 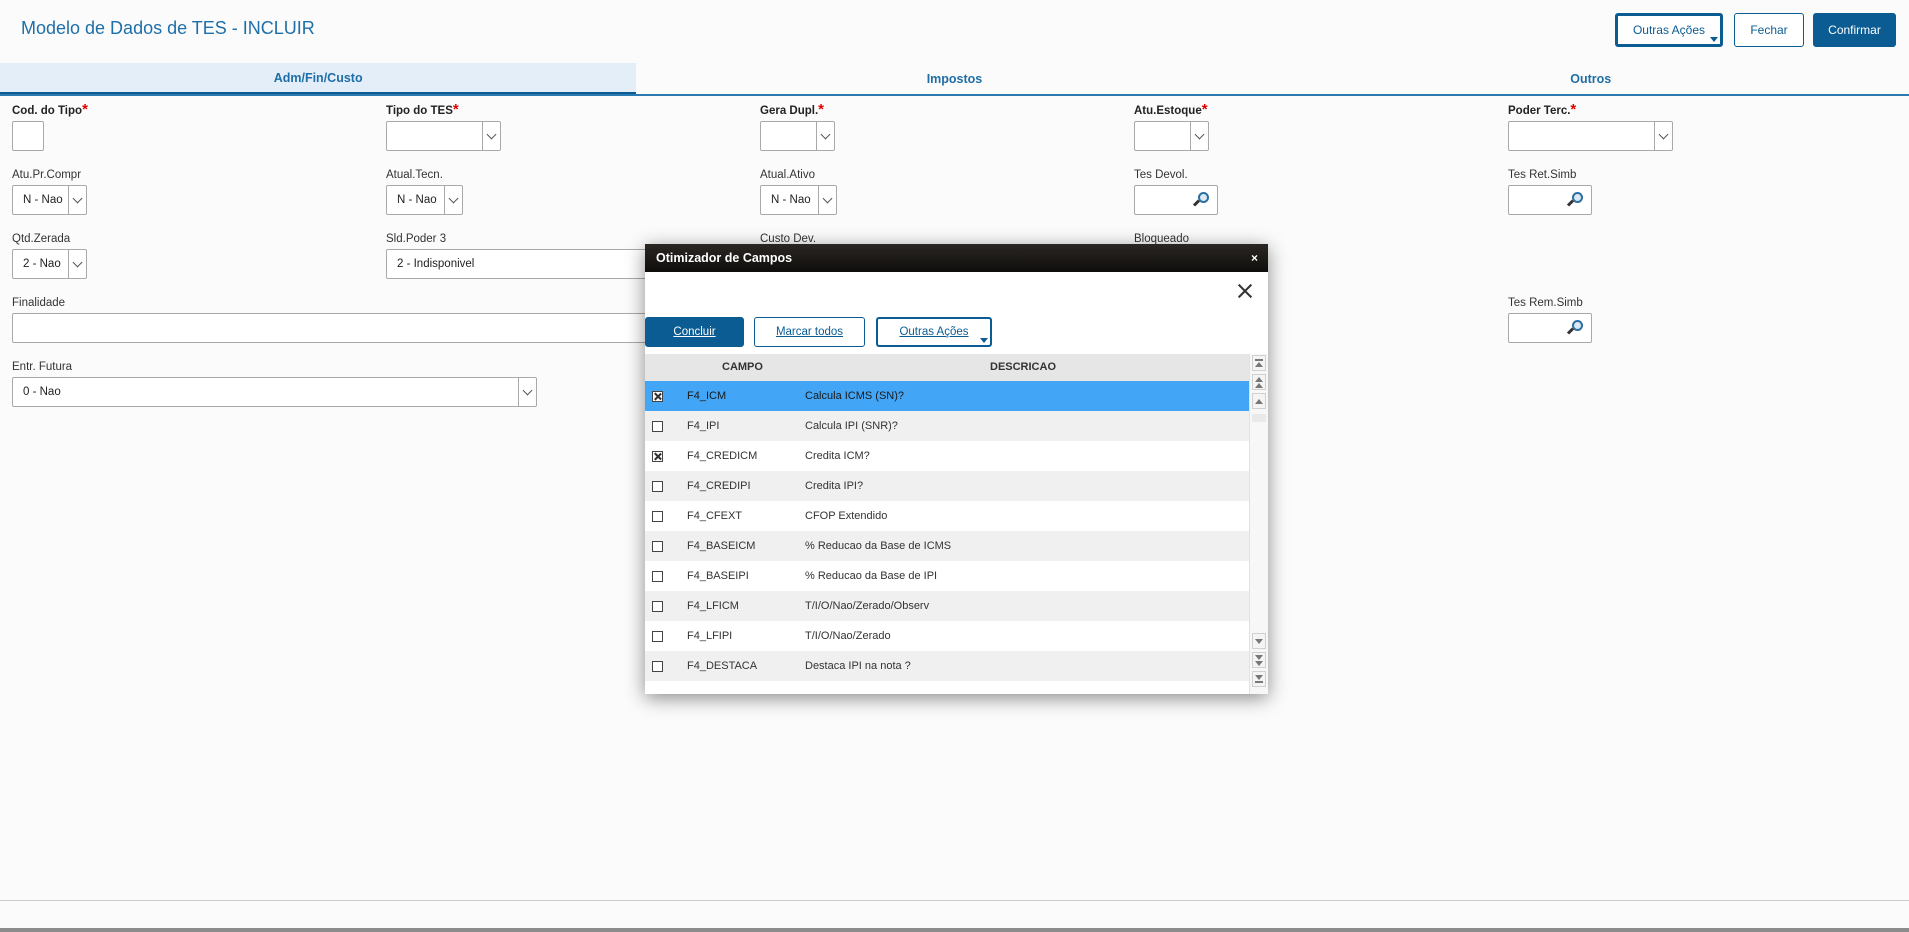 I want to click on poder-terc-select, so click(x=1590, y=136).